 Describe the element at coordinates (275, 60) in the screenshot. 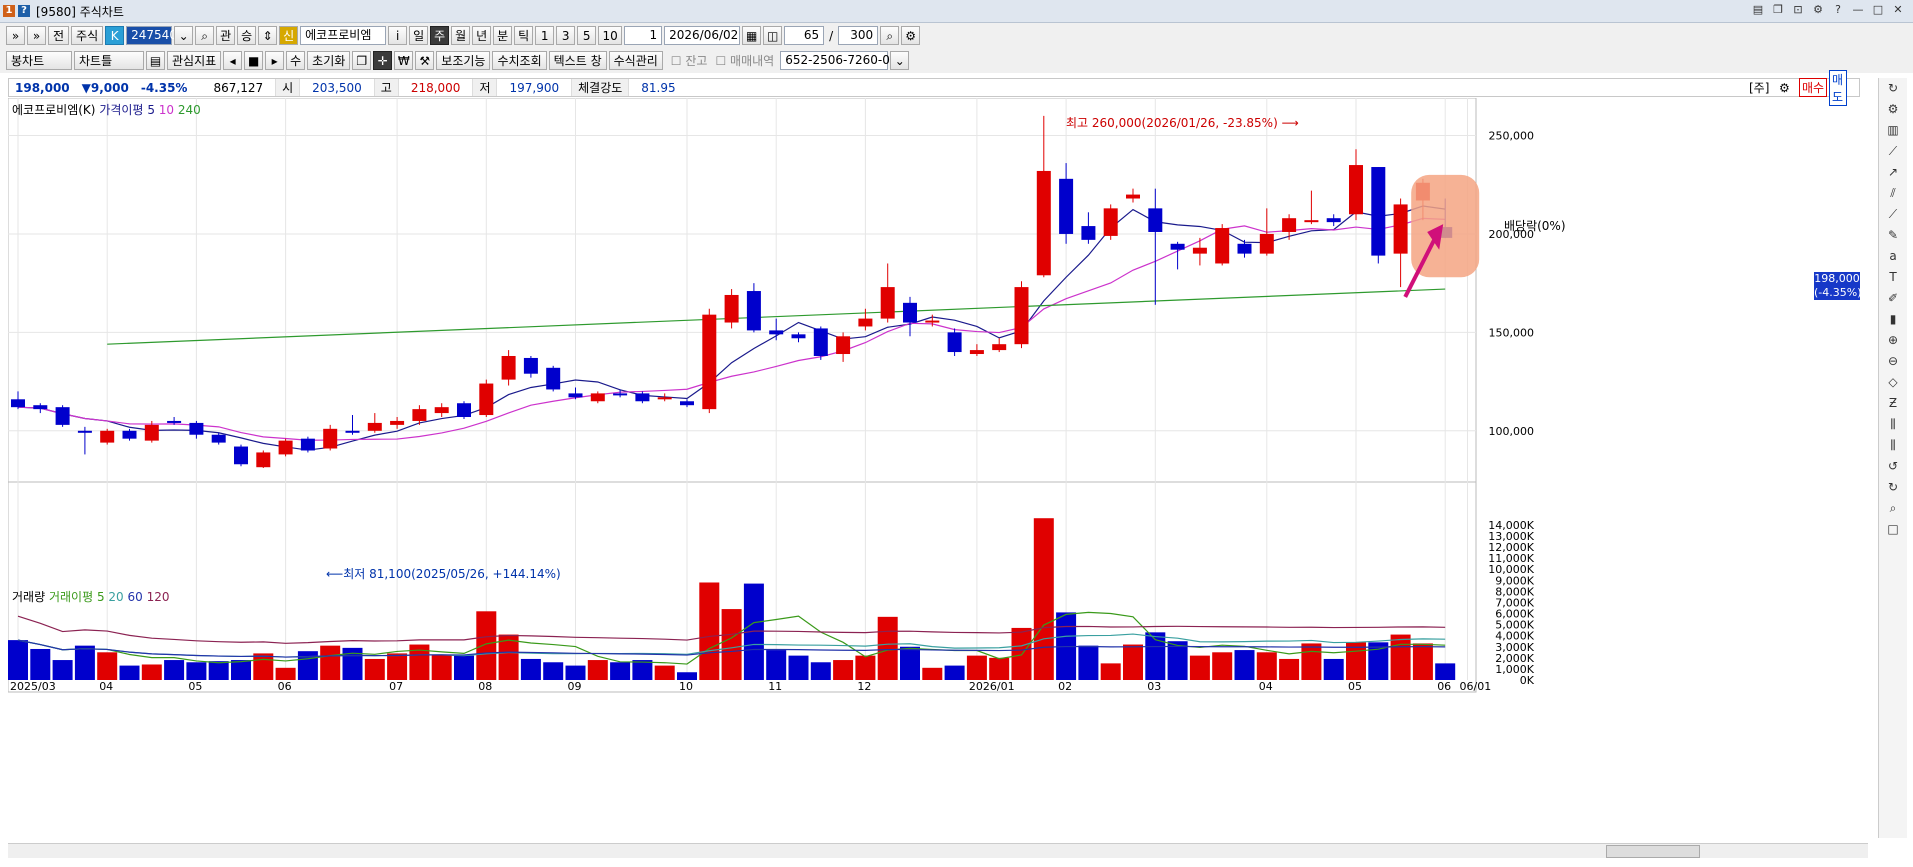

I see `next-arrow-icon: ▸` at that location.